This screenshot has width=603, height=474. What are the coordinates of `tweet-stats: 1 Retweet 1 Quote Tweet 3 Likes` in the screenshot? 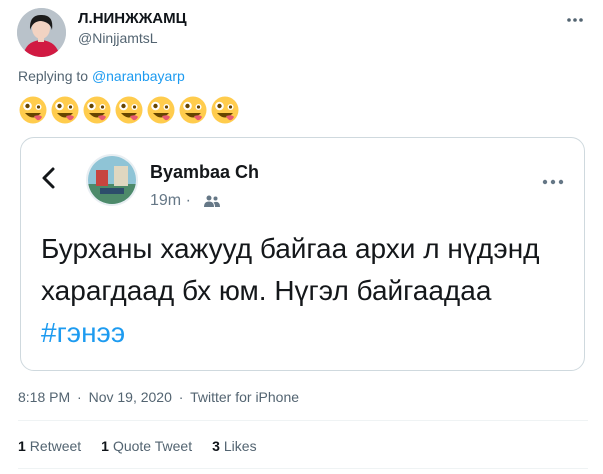 It's located at (147, 446).